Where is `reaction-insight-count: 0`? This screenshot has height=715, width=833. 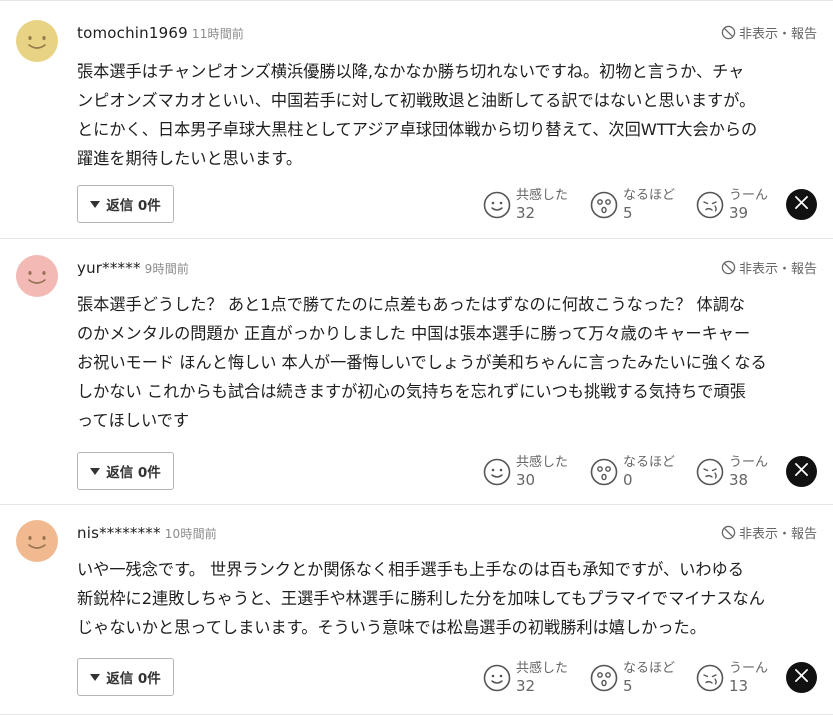 reaction-insight-count: 0 is located at coordinates (628, 480).